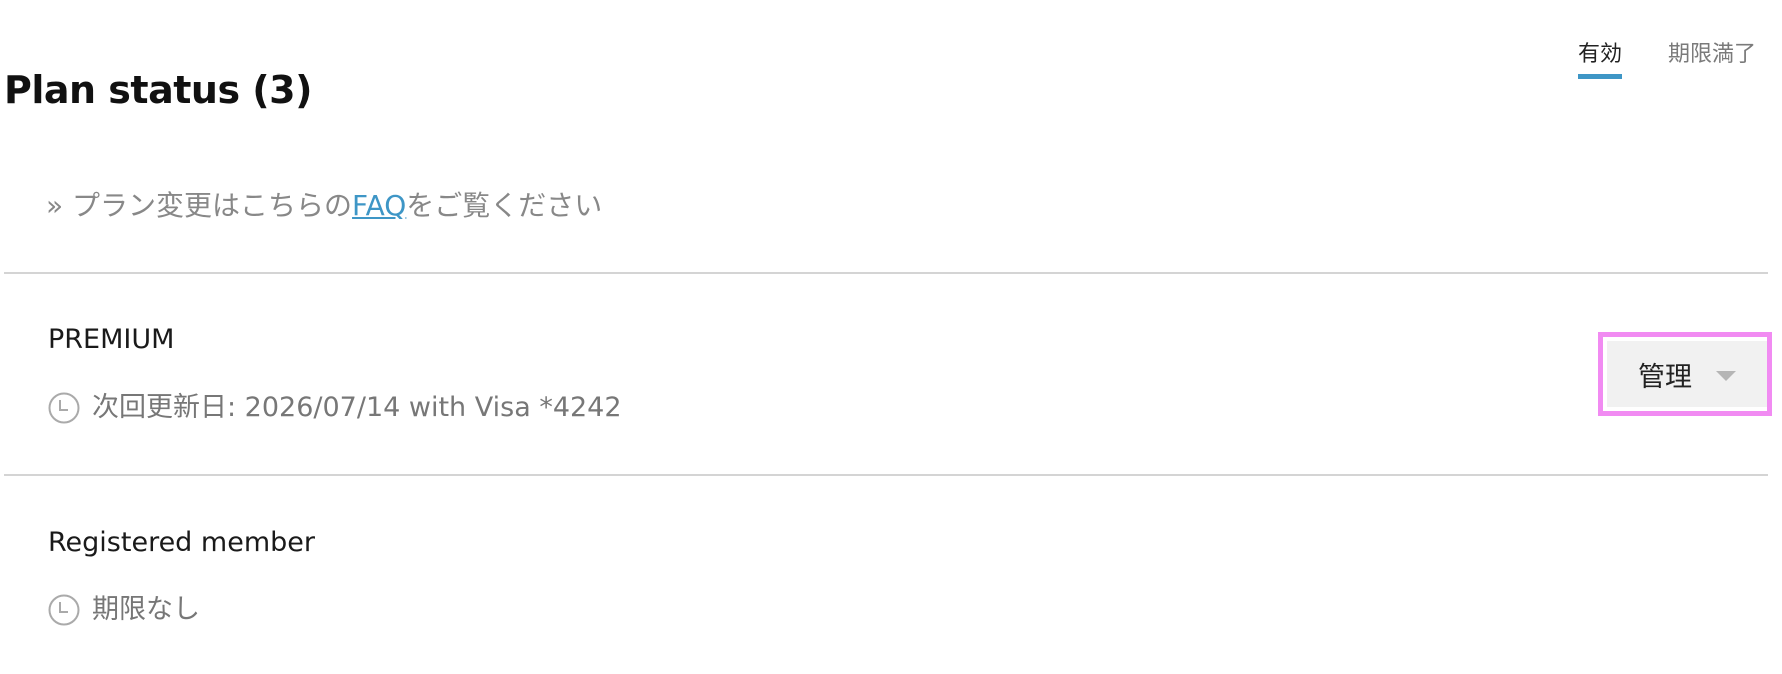 This screenshot has width=1782, height=674. Describe the element at coordinates (1666, 59) in the screenshot. I see `status-tabs: 有効 期限満了` at that location.